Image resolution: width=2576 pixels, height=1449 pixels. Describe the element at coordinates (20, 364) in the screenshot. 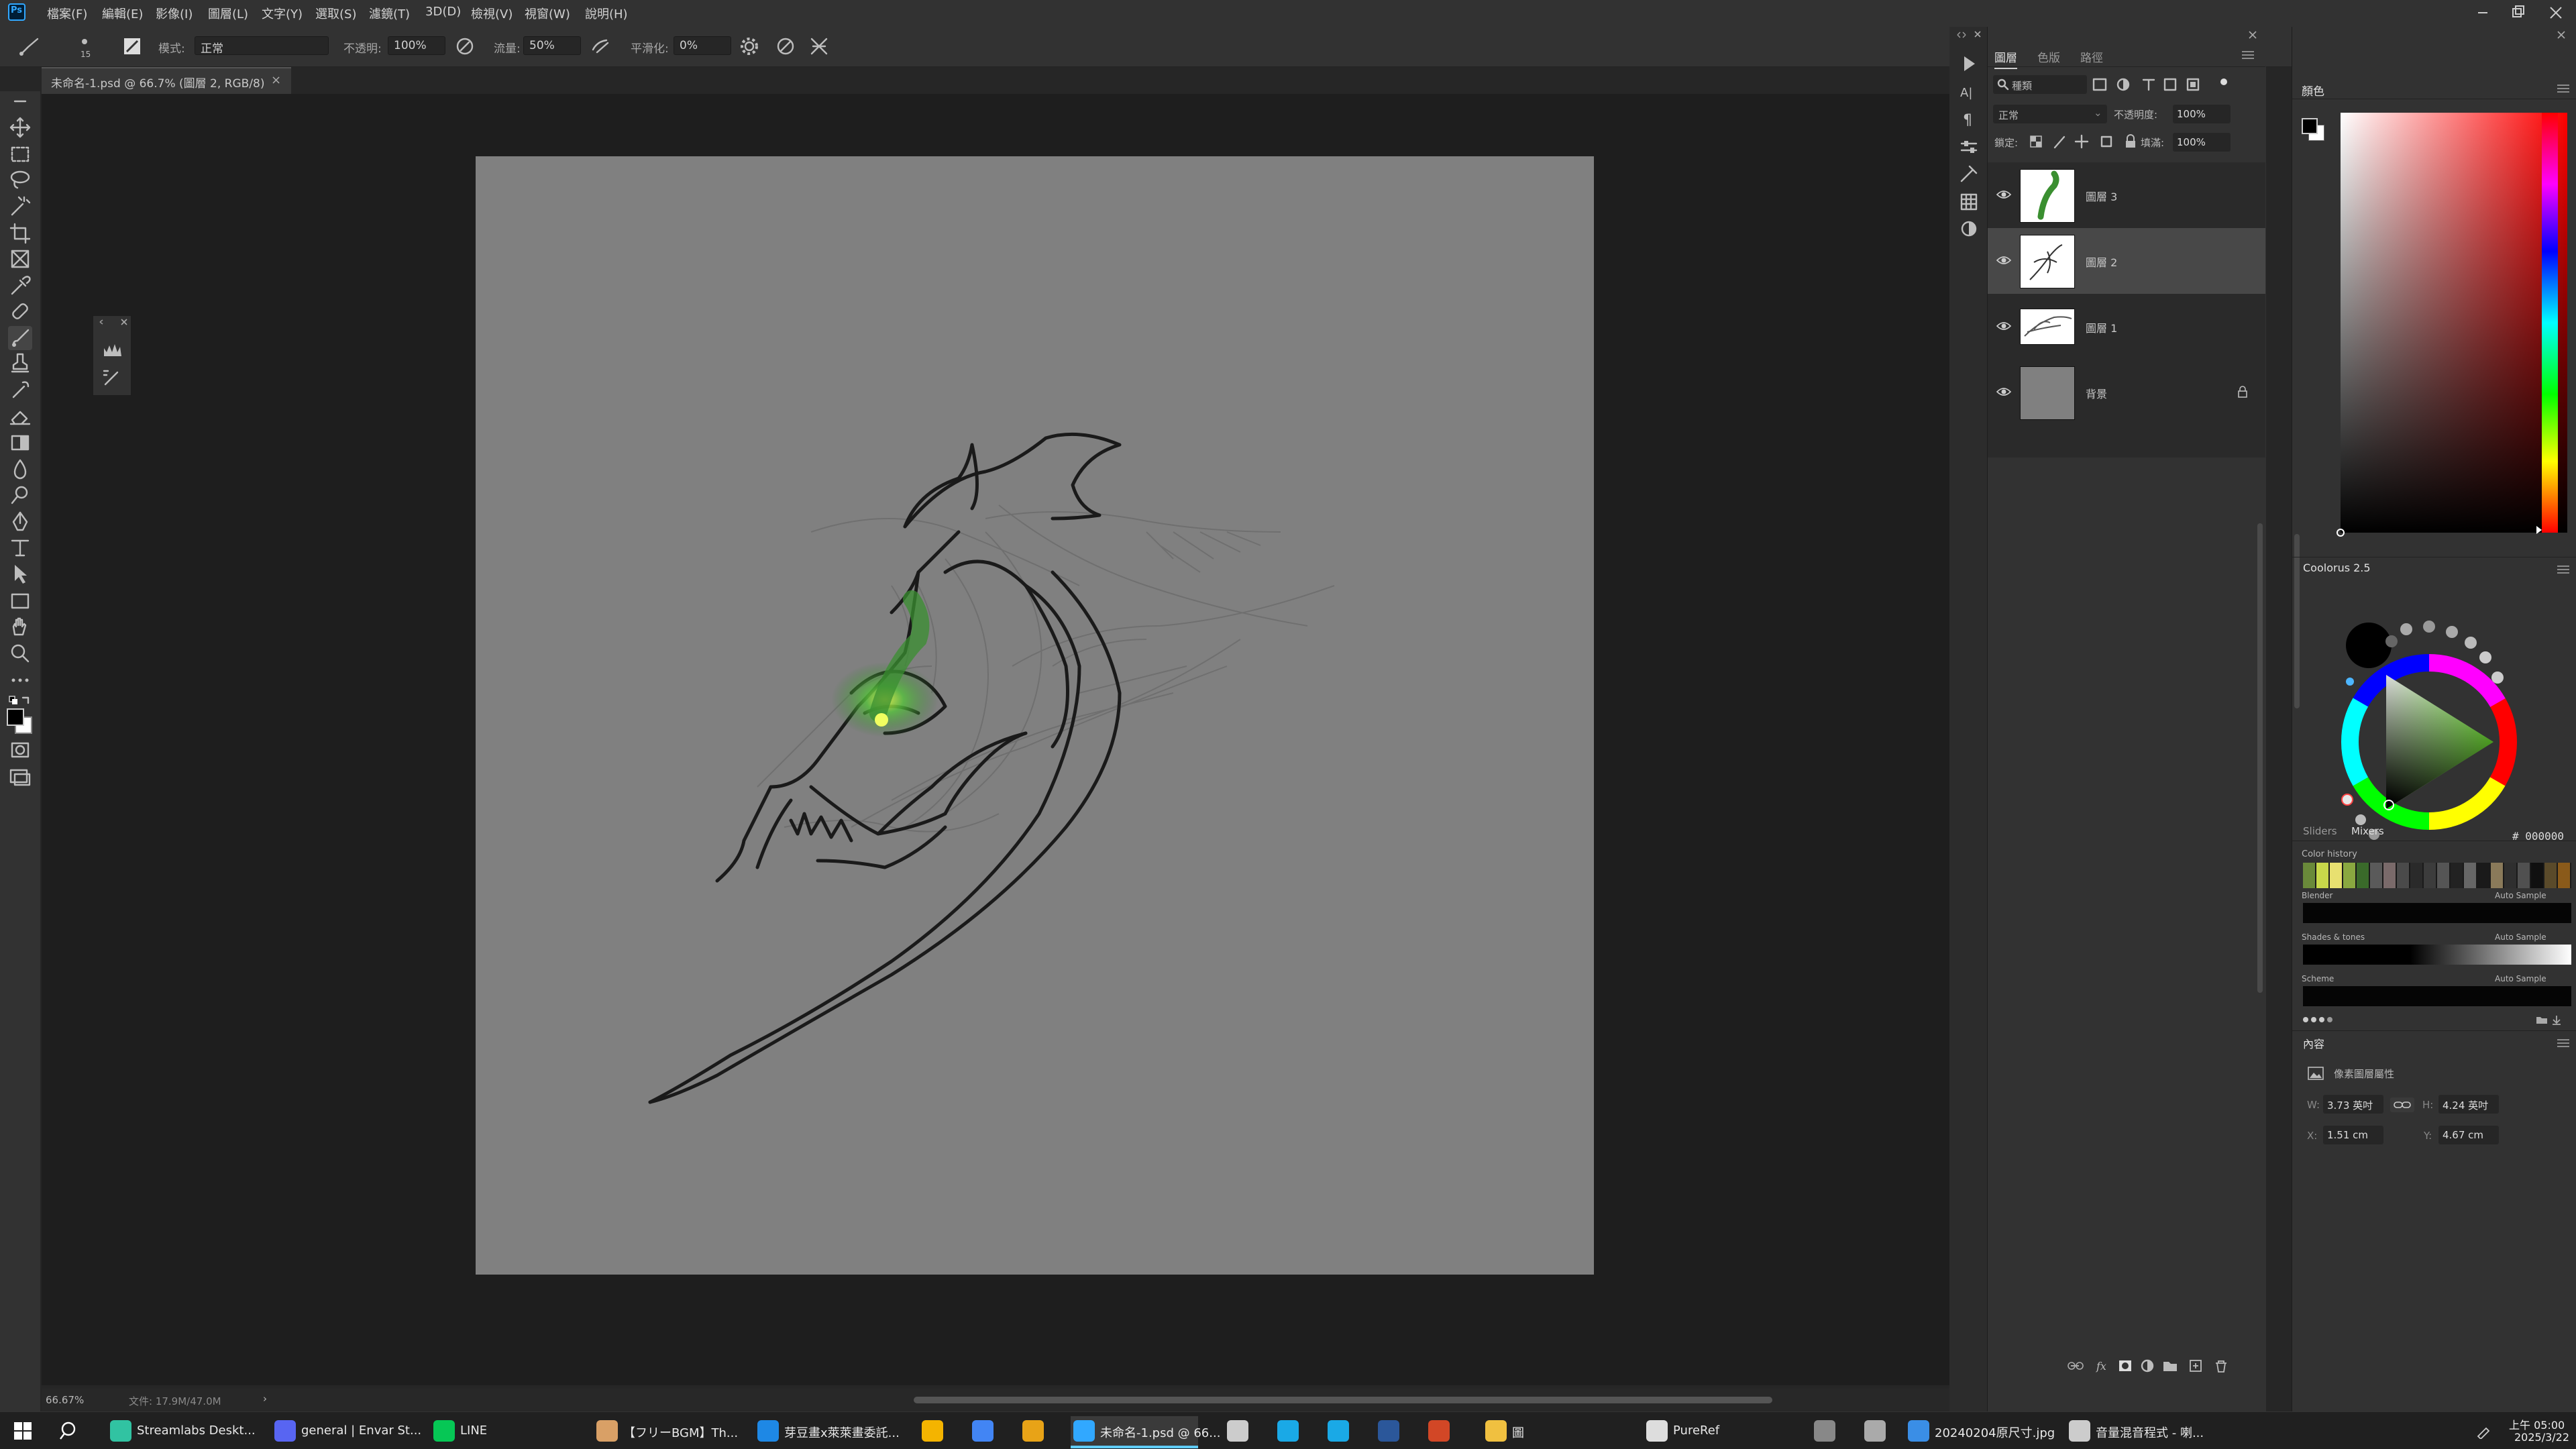

I see `clone-stamp-tool-icon` at that location.